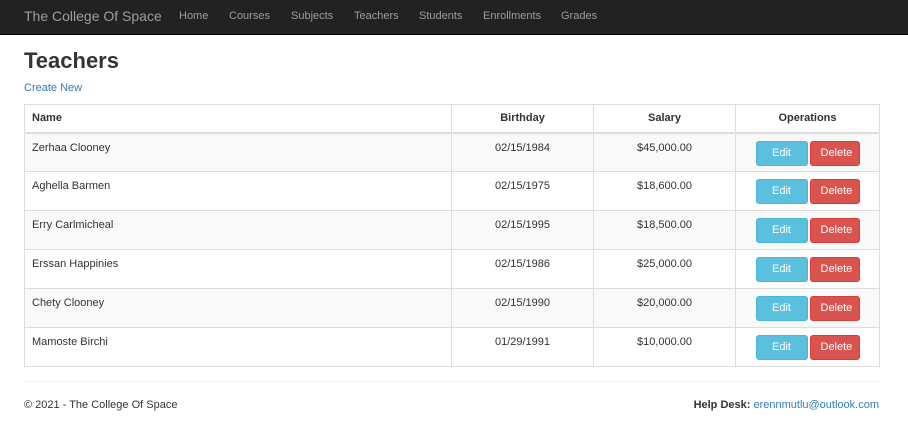  What do you see at coordinates (664, 308) in the screenshot?
I see `teacher-salary: $20,000.00` at bounding box center [664, 308].